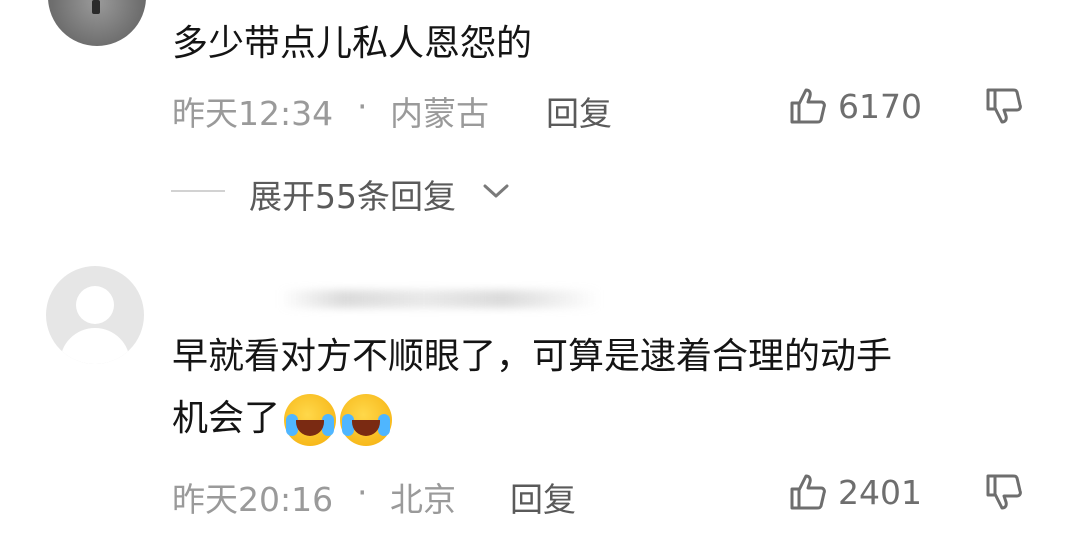 The image size is (1080, 533). Describe the element at coordinates (532, 356) in the screenshot. I see `comment-text: 早就看对方不顺眼了，可算是逮着合理的动手` at that location.